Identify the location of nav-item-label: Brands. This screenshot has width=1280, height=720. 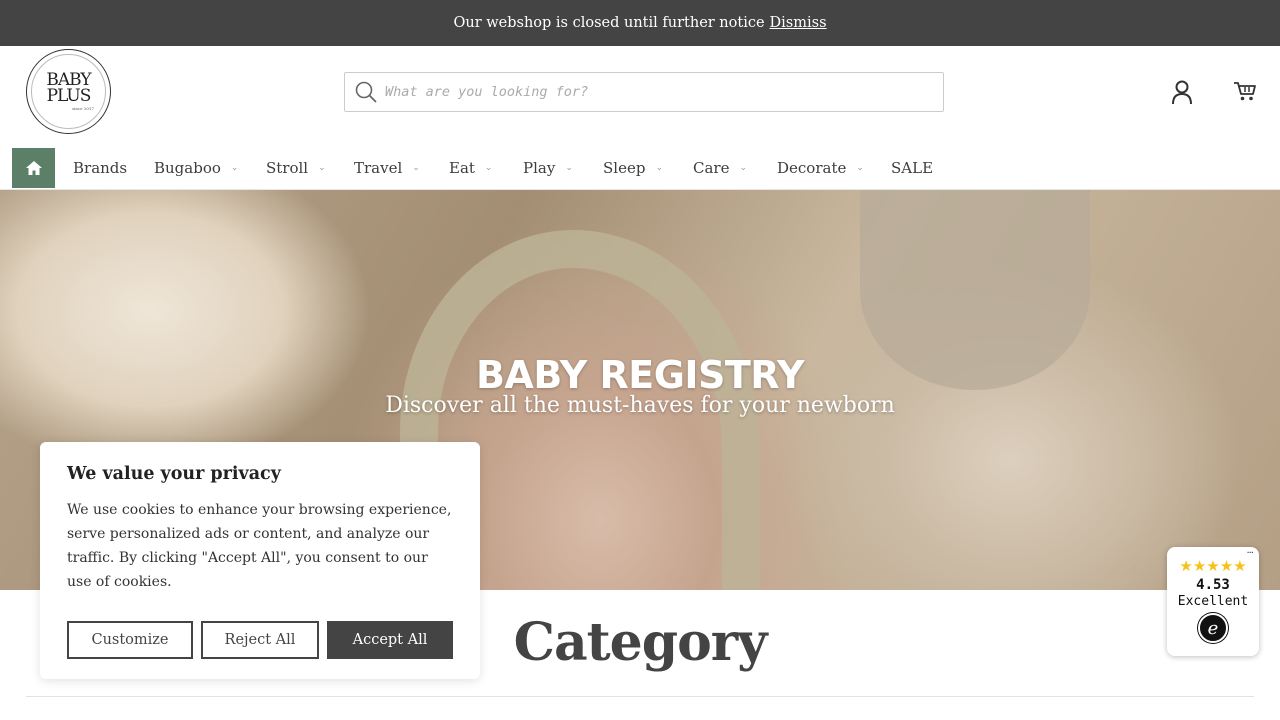
(100, 168).